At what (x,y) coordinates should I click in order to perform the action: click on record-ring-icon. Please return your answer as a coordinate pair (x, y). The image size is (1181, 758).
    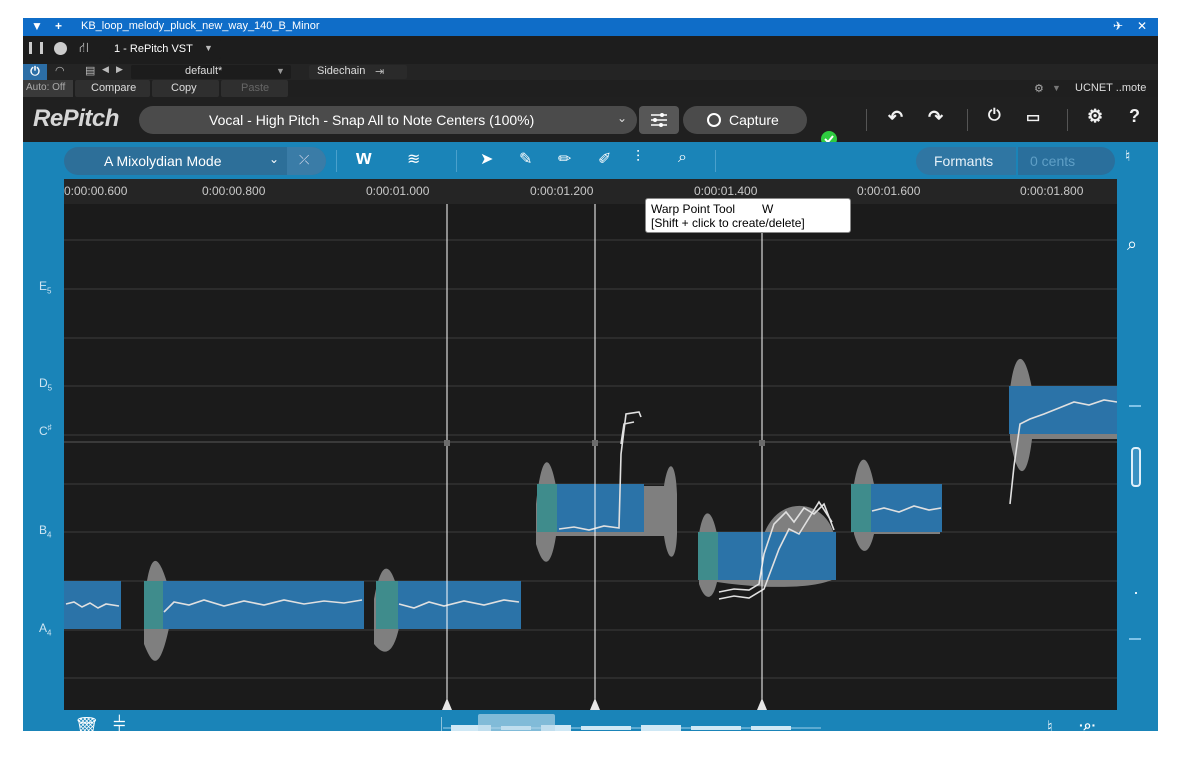
    Looking at the image, I should click on (714, 120).